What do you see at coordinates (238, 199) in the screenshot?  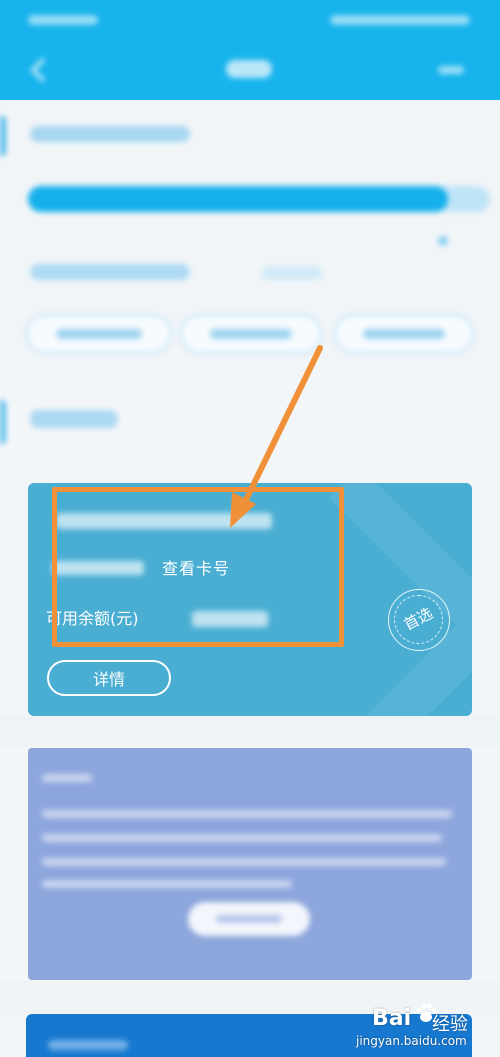 I see `asset-progress-fill` at bounding box center [238, 199].